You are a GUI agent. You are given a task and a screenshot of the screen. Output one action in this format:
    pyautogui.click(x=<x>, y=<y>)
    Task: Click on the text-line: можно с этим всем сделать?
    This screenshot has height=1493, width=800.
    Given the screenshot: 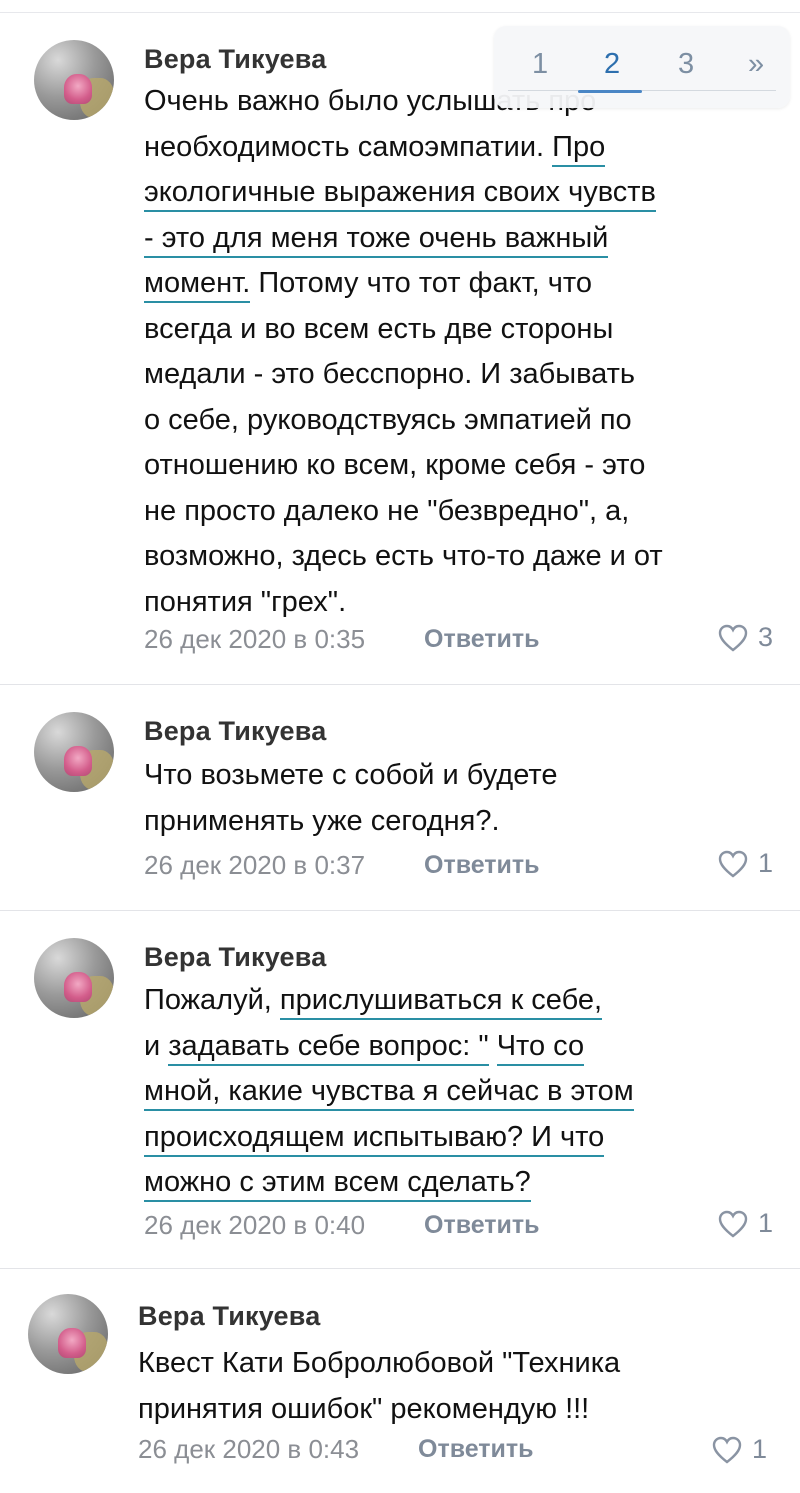 What is the action you would take?
    pyautogui.click(x=464, y=1183)
    